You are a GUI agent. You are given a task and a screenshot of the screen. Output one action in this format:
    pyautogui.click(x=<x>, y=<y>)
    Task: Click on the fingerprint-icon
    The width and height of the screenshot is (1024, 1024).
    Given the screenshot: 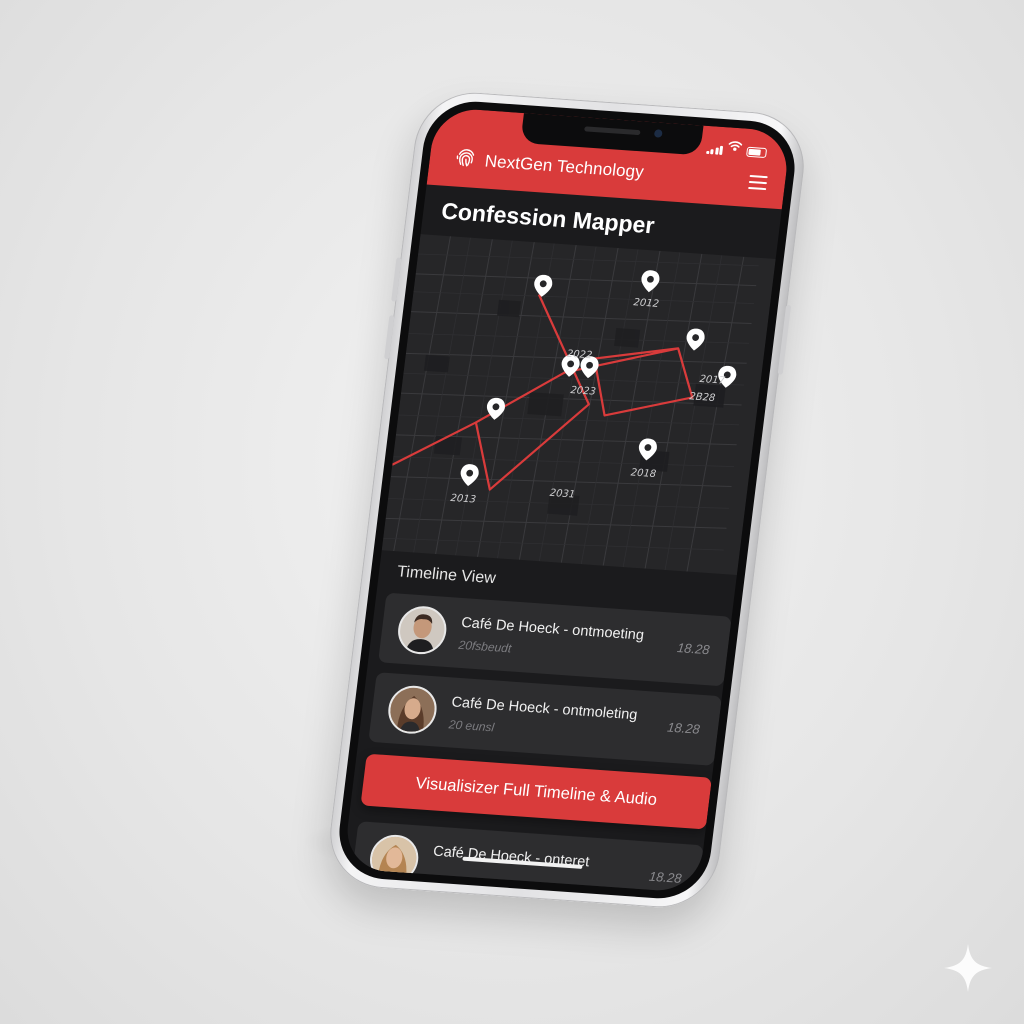 What is the action you would take?
    pyautogui.click(x=465, y=159)
    